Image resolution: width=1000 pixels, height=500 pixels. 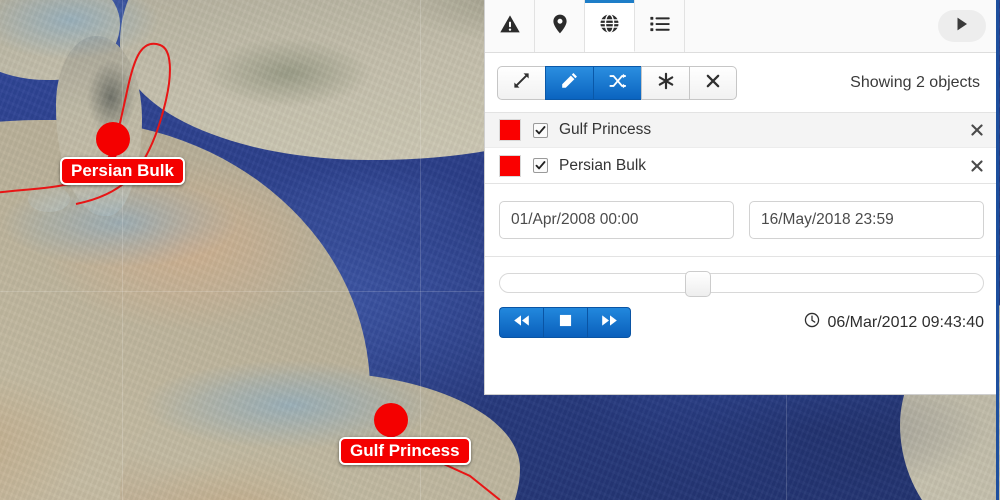 I want to click on current-time-text: 06/Mar/2012 09:43:40, so click(x=905, y=322).